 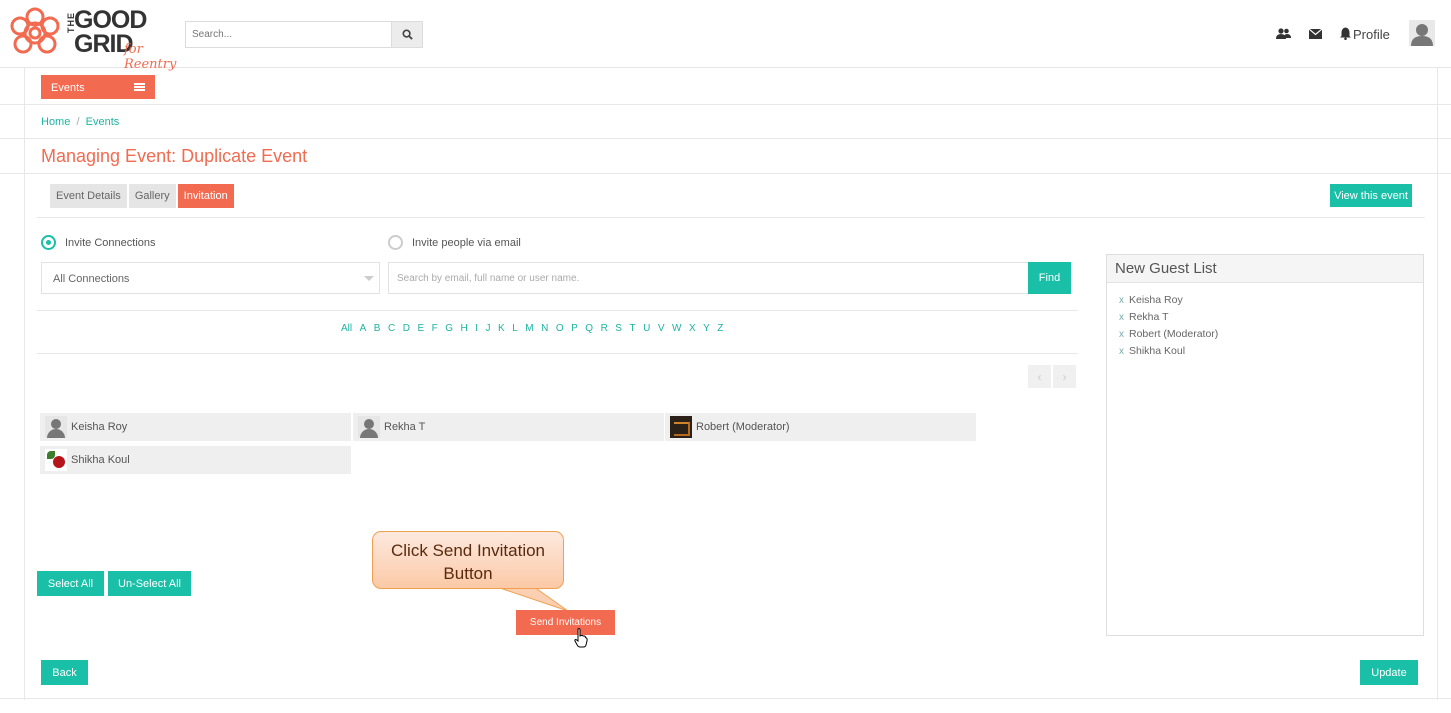 I want to click on guest-name: Shikha Koul, so click(x=1157, y=351).